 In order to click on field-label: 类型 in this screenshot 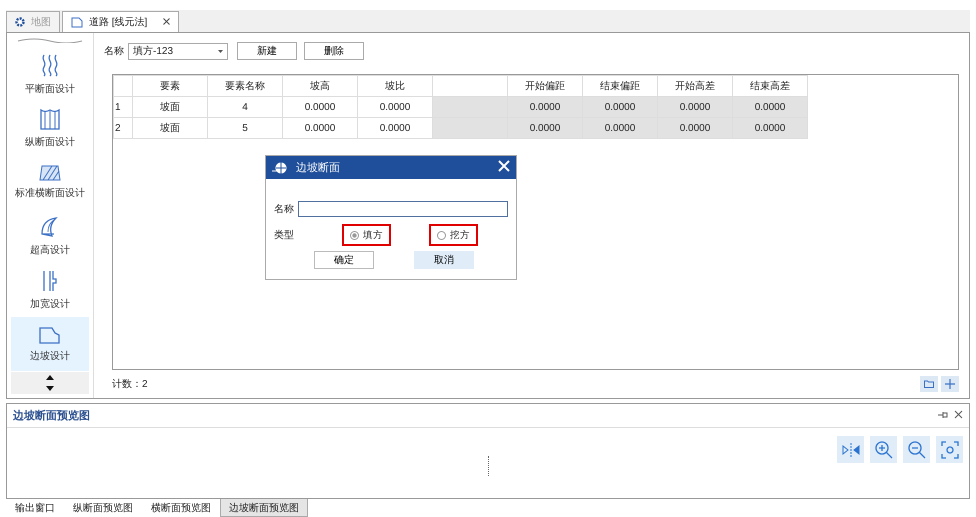, I will do `click(284, 235)`.